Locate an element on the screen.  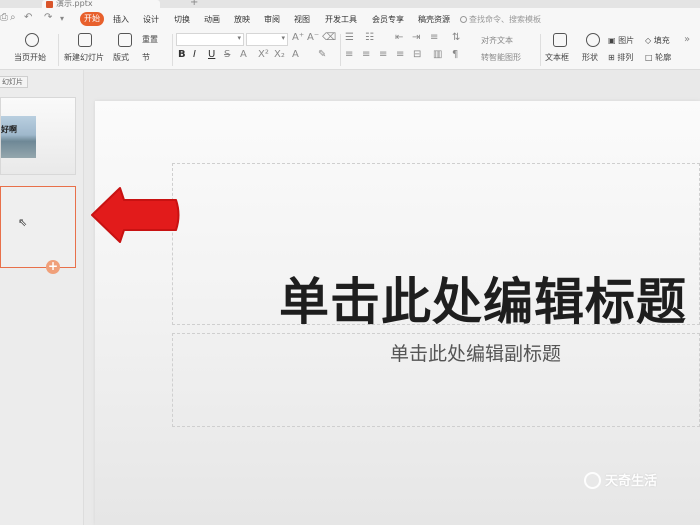
slide-thumbnail-1: 好啊 is located at coordinates (38, 136).